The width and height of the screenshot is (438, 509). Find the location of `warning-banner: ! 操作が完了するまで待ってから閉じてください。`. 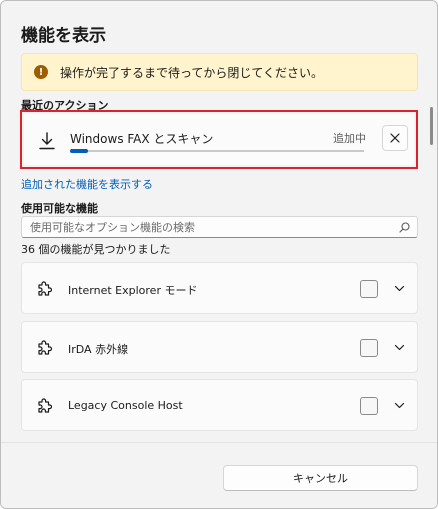

warning-banner: ! 操作が完了するまで待ってから閉じてください。 is located at coordinates (219, 72).